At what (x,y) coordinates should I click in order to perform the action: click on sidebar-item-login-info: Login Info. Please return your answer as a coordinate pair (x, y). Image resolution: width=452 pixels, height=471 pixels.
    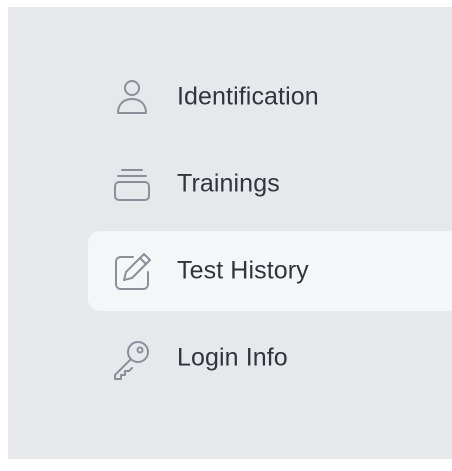
    Looking at the image, I should click on (270, 358).